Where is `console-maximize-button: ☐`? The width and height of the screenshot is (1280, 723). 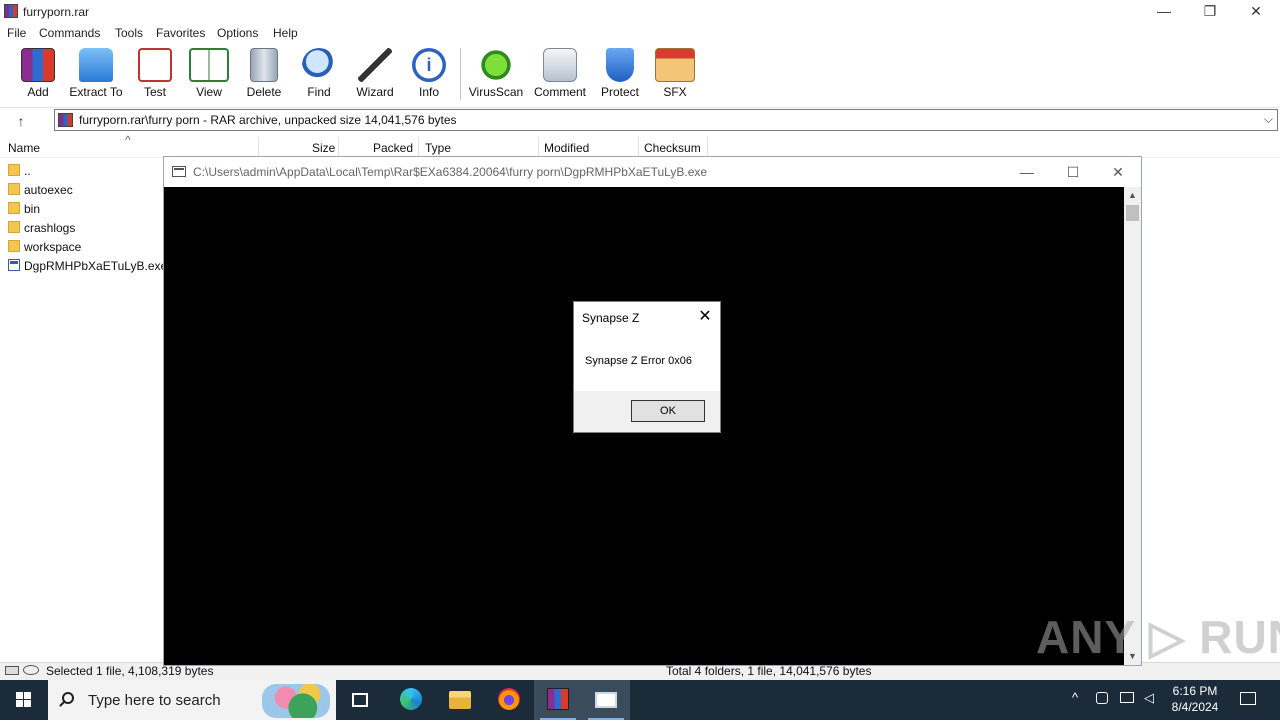 console-maximize-button: ☐ is located at coordinates (1073, 172).